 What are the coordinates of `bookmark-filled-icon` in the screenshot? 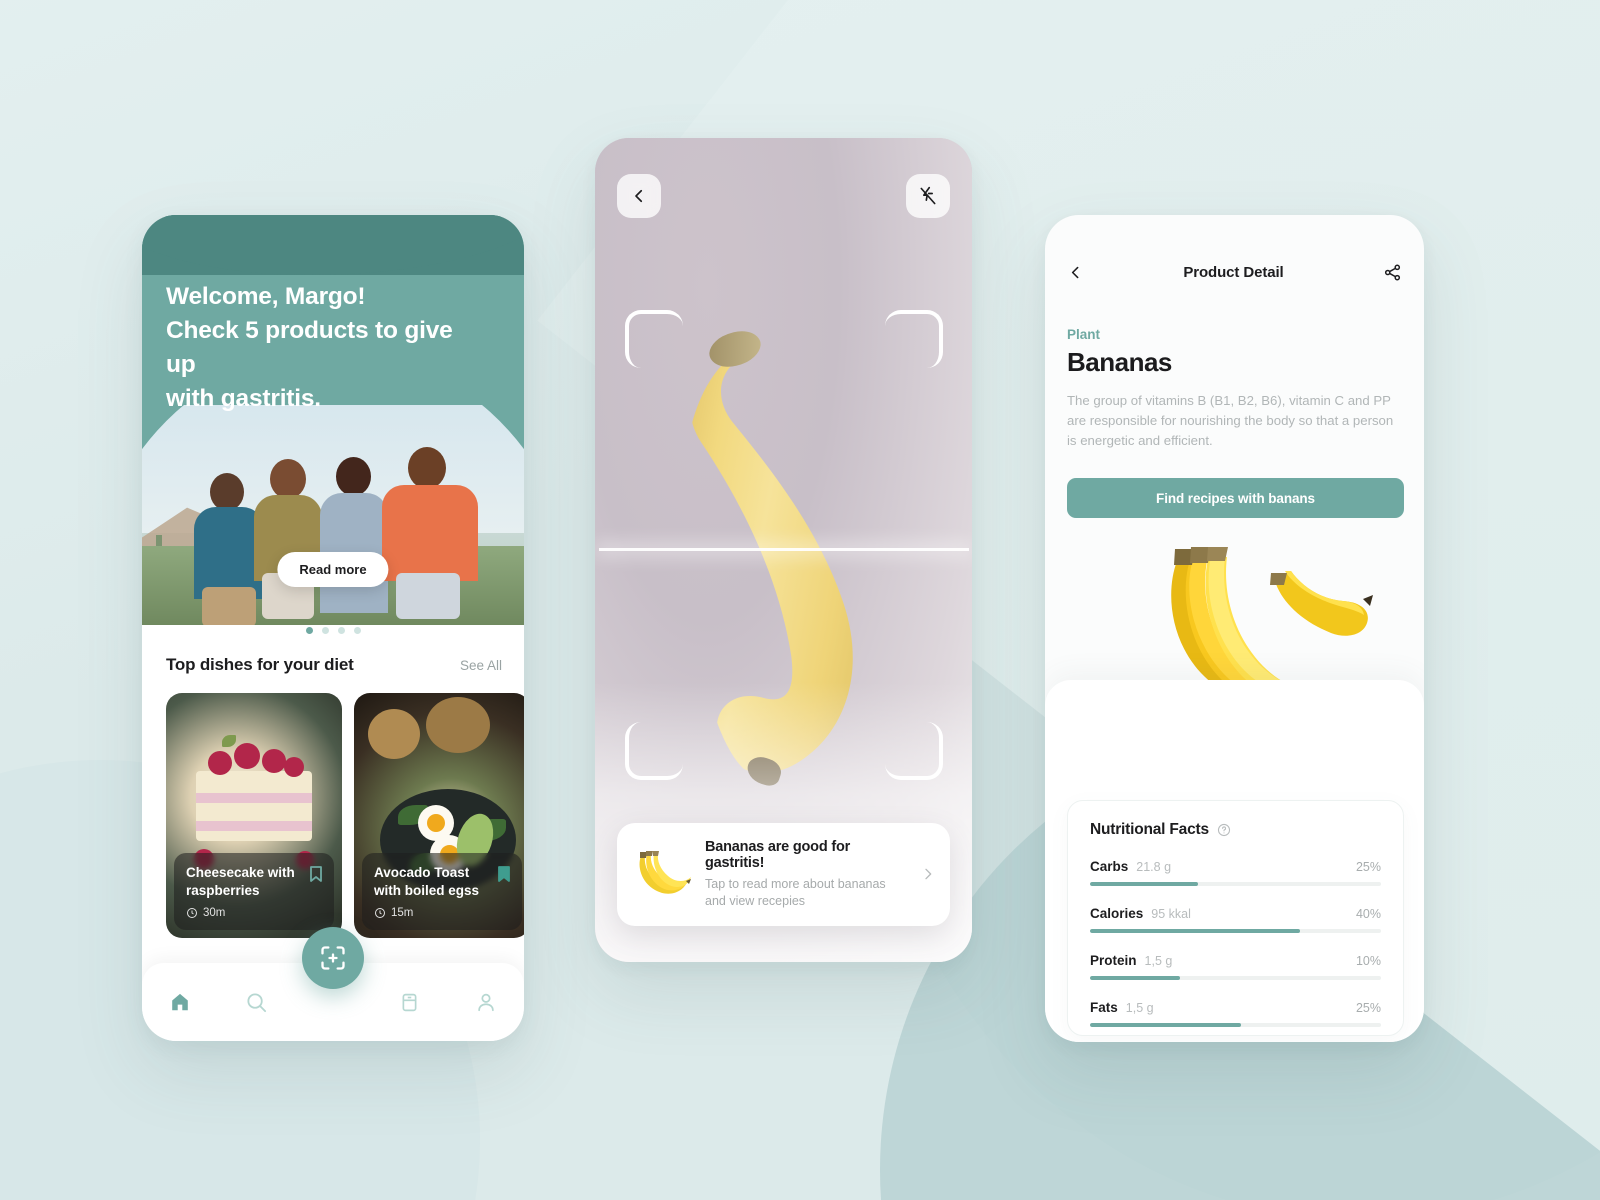 It's located at (504, 874).